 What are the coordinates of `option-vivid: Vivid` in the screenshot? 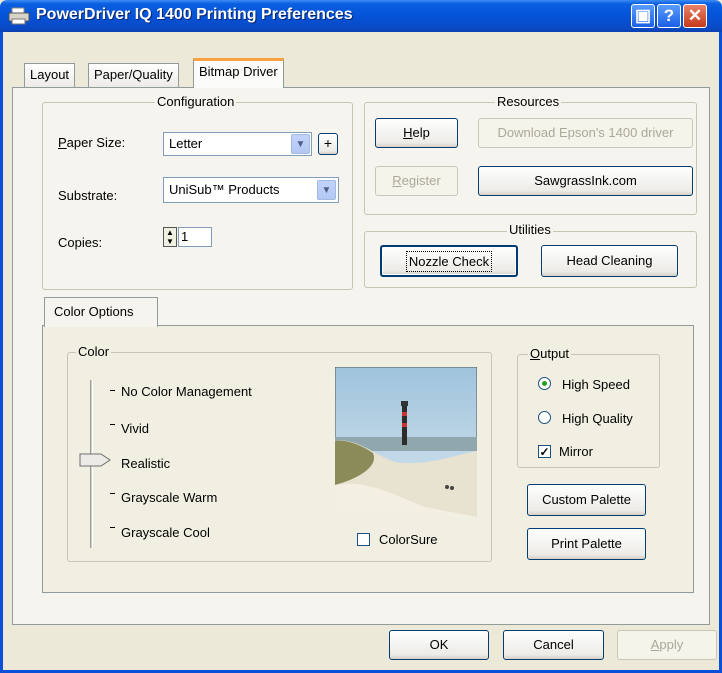 It's located at (135, 428).